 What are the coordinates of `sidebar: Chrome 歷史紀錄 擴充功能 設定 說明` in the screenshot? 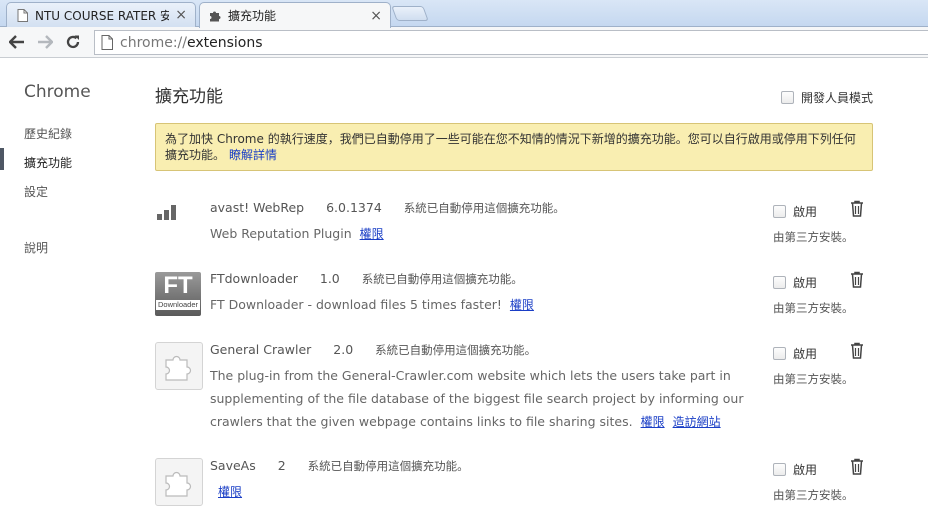 It's located at (70, 290).